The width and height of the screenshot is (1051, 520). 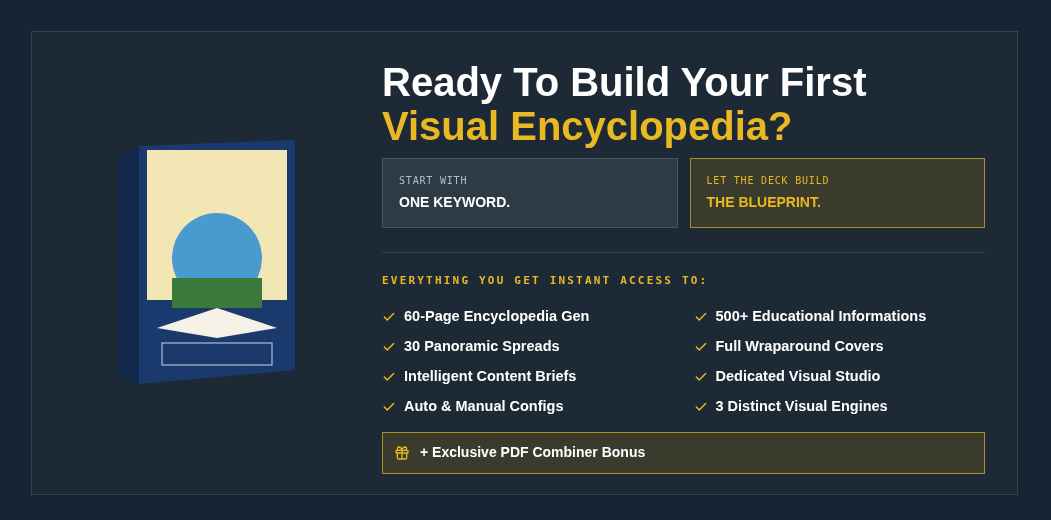 What do you see at coordinates (533, 452) in the screenshot?
I see `bonus-text: + Exclusive PDF Combiner Bonus` at bounding box center [533, 452].